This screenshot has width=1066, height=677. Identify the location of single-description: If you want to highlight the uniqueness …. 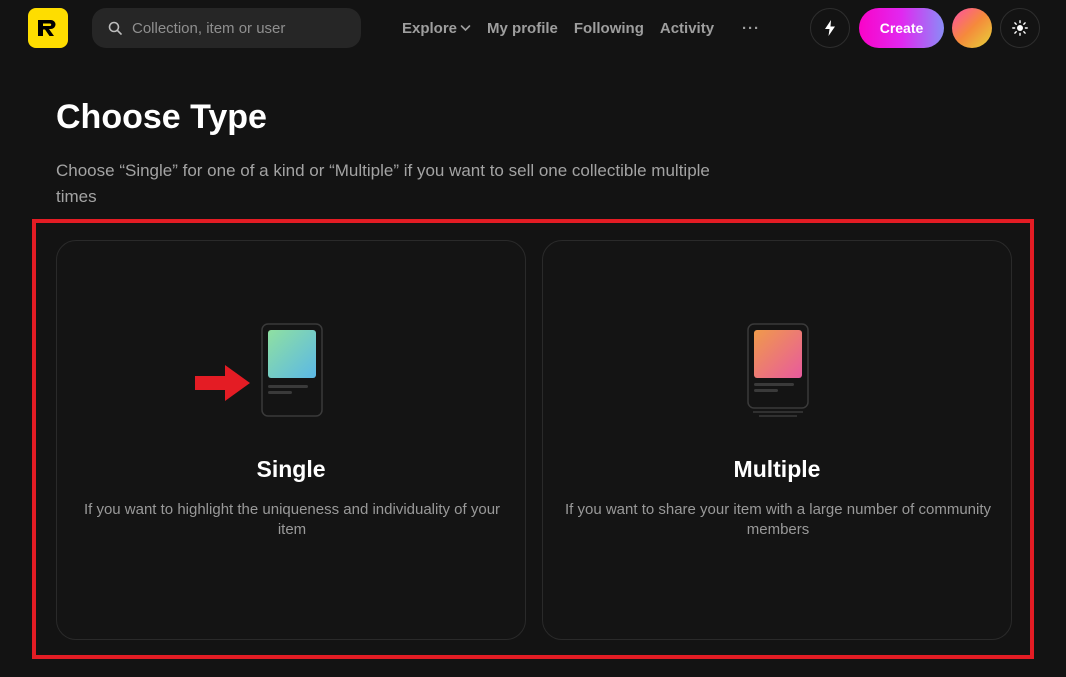
(292, 519).